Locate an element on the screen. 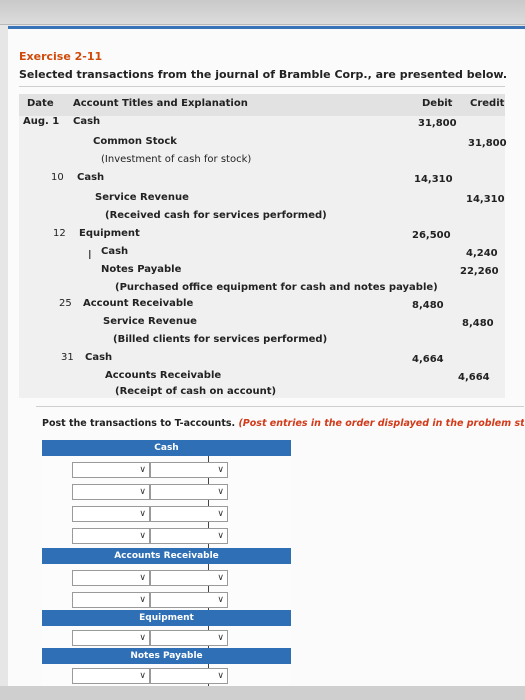 The height and width of the screenshot is (700, 525). row-explanation: (Investment of cash for stock) is located at coordinates (176, 159).